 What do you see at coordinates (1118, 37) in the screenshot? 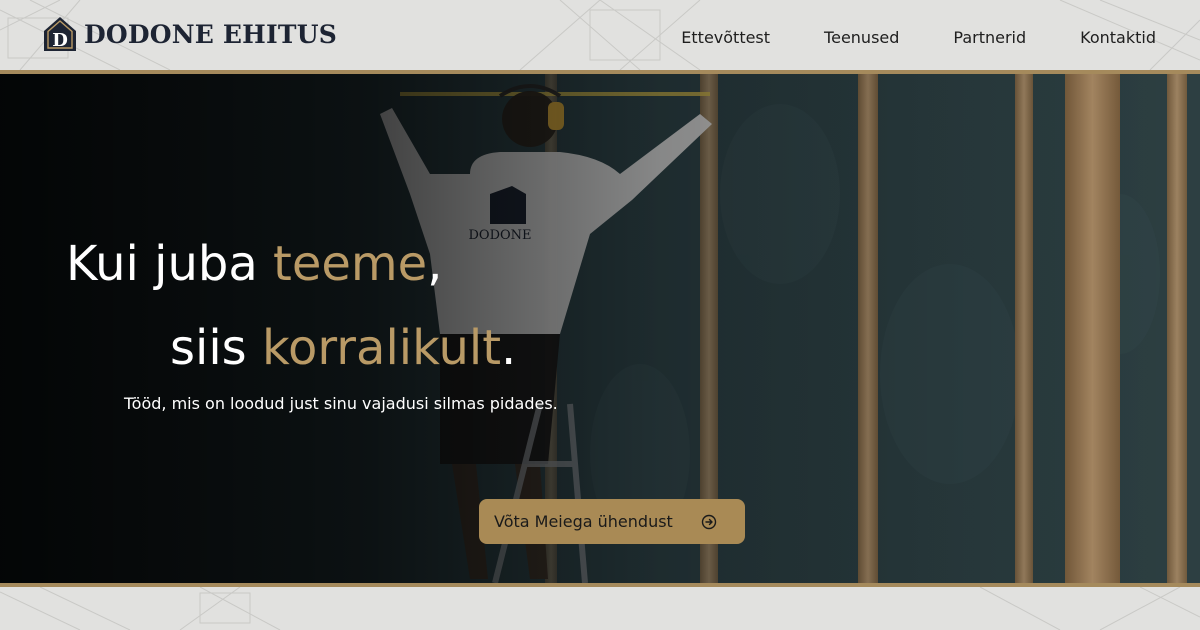
I see `nav-item-contacts: Kontaktid` at bounding box center [1118, 37].